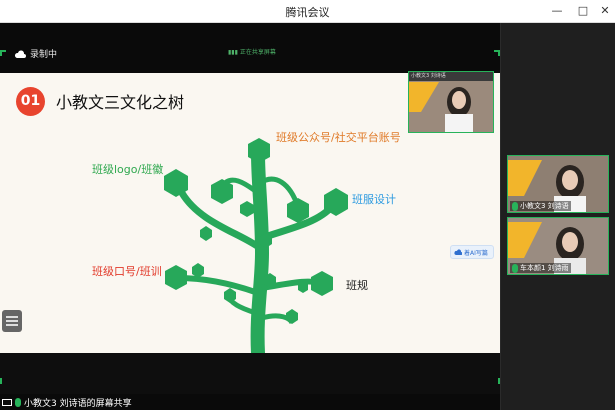  What do you see at coordinates (558, 184) in the screenshot?
I see `participant-tile: 小教文3 刘诗语` at bounding box center [558, 184].